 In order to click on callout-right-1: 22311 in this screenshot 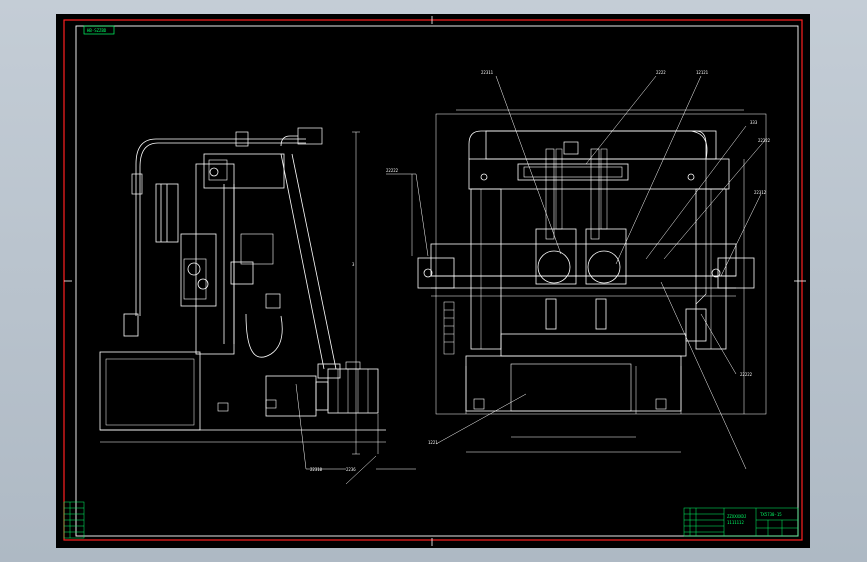, I will do `click(487, 72)`.